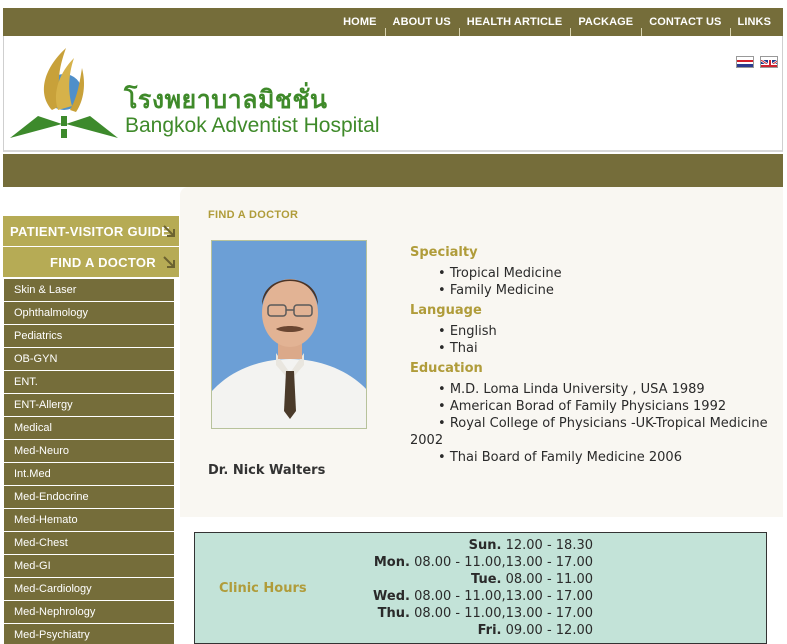 The image size is (787, 644). Describe the element at coordinates (446, 310) in the screenshot. I see `language-heading: Language` at that location.